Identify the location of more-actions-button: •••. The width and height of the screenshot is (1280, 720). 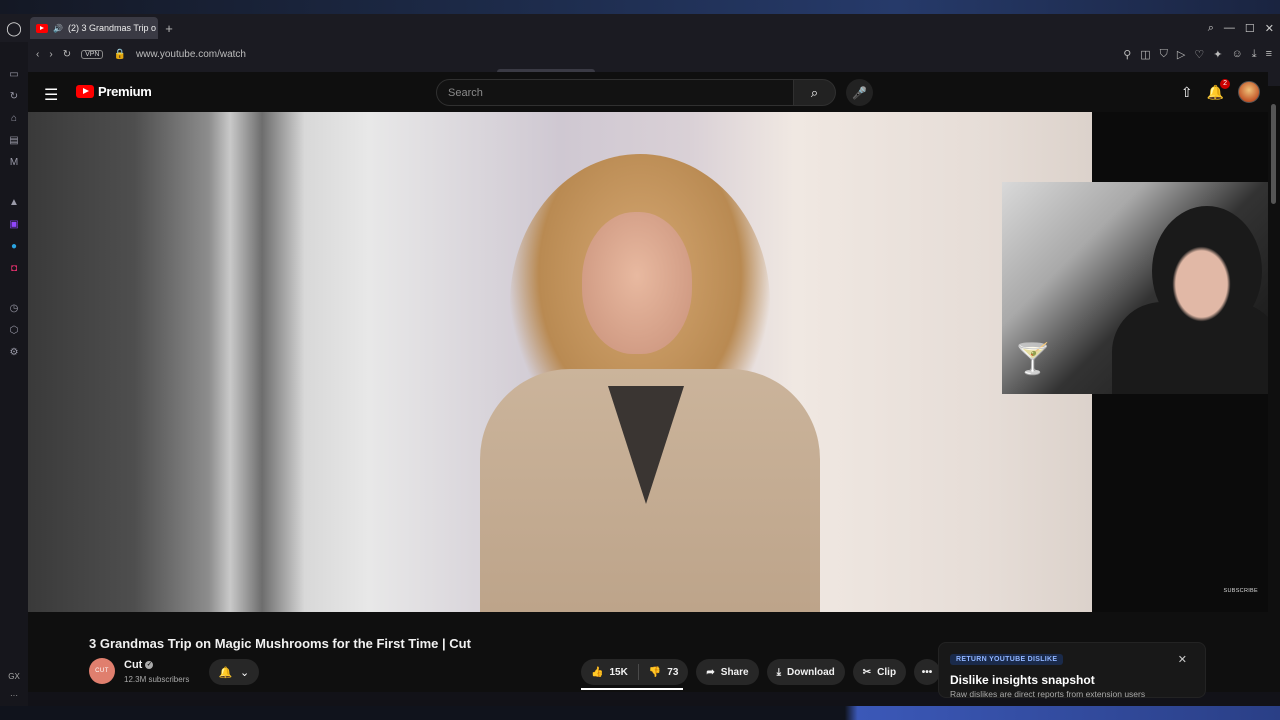
(927, 672).